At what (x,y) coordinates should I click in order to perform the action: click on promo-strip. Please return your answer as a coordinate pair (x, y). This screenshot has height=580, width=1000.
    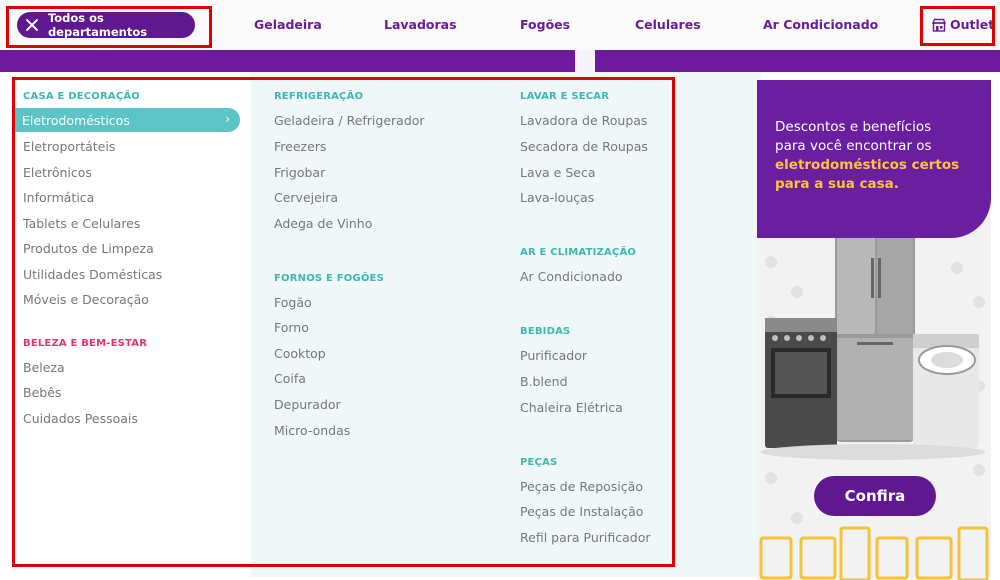
    Looking at the image, I should click on (500, 61).